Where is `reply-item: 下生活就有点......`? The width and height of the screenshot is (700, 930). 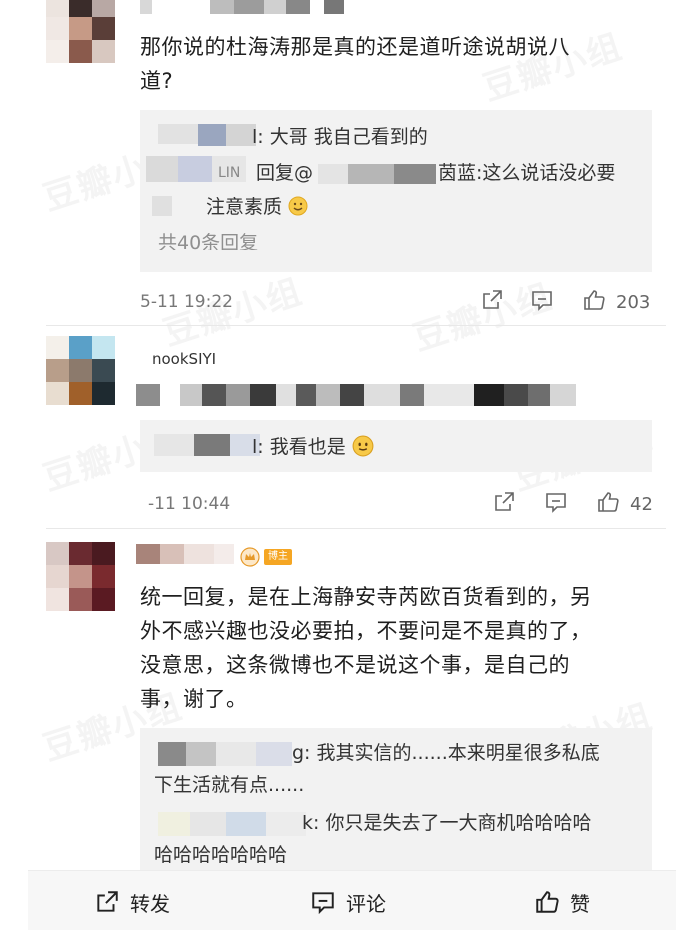 reply-item: 下生活就有点...... is located at coordinates (229, 785).